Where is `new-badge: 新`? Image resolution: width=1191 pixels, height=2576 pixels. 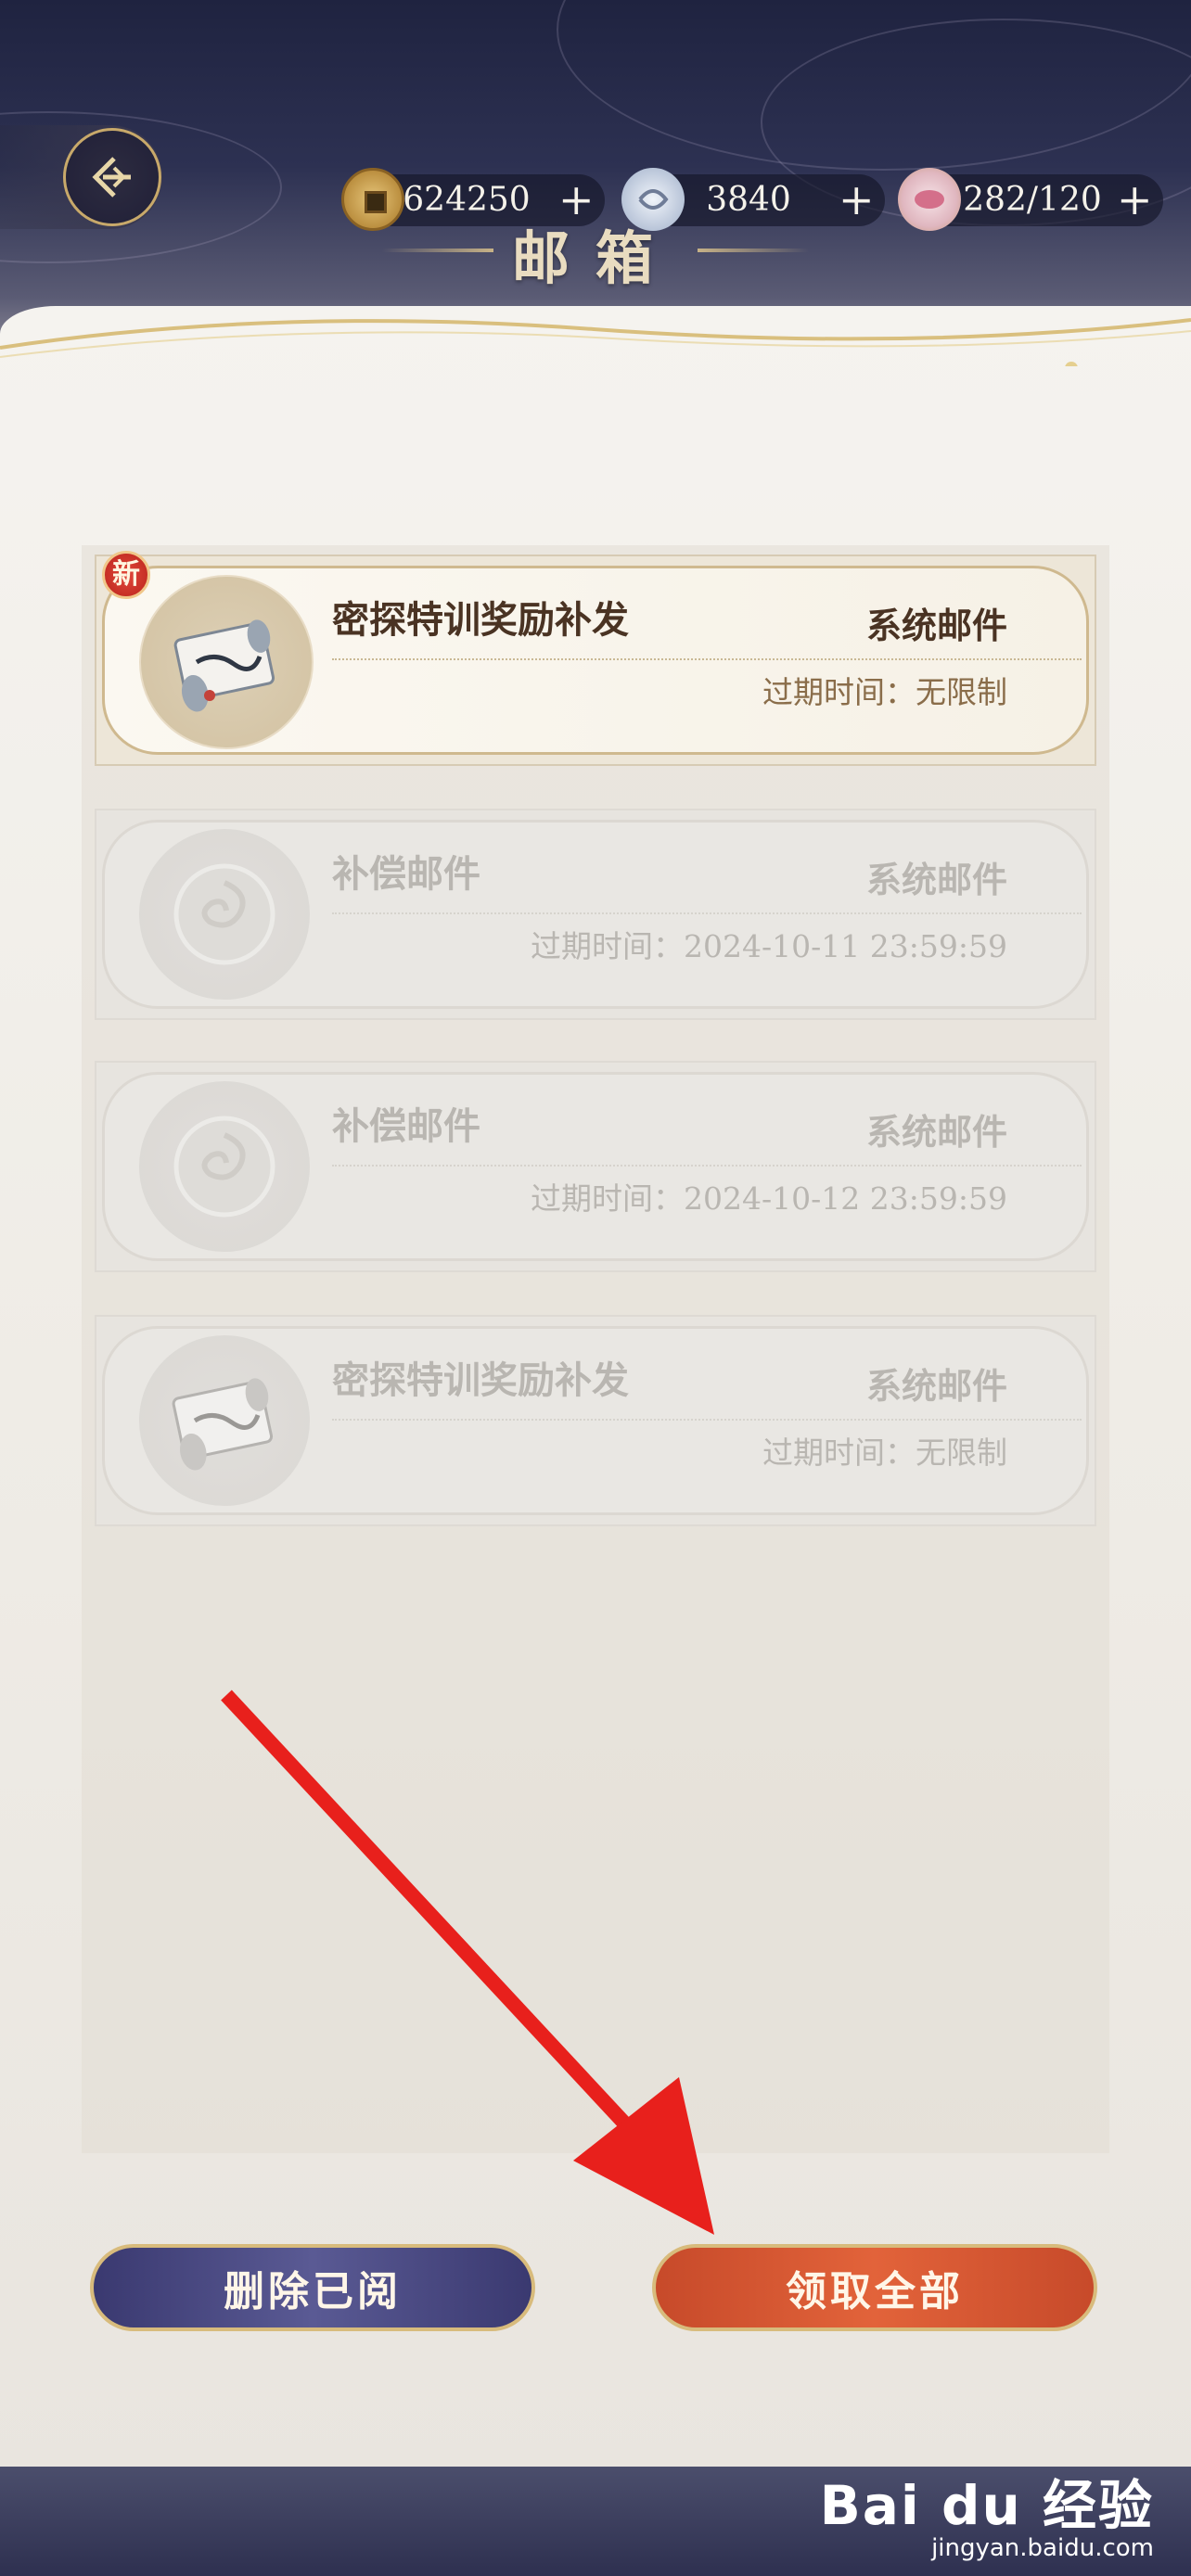 new-badge: 新 is located at coordinates (126, 575).